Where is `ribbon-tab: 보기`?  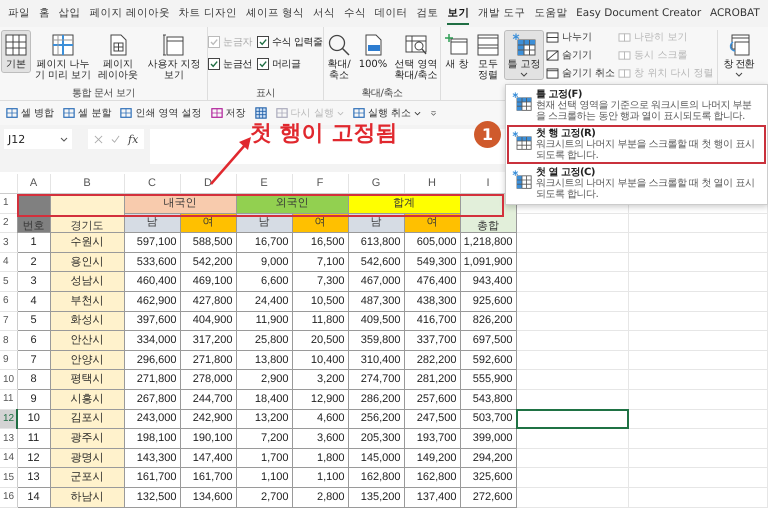 ribbon-tab: 보기 is located at coordinates (458, 13).